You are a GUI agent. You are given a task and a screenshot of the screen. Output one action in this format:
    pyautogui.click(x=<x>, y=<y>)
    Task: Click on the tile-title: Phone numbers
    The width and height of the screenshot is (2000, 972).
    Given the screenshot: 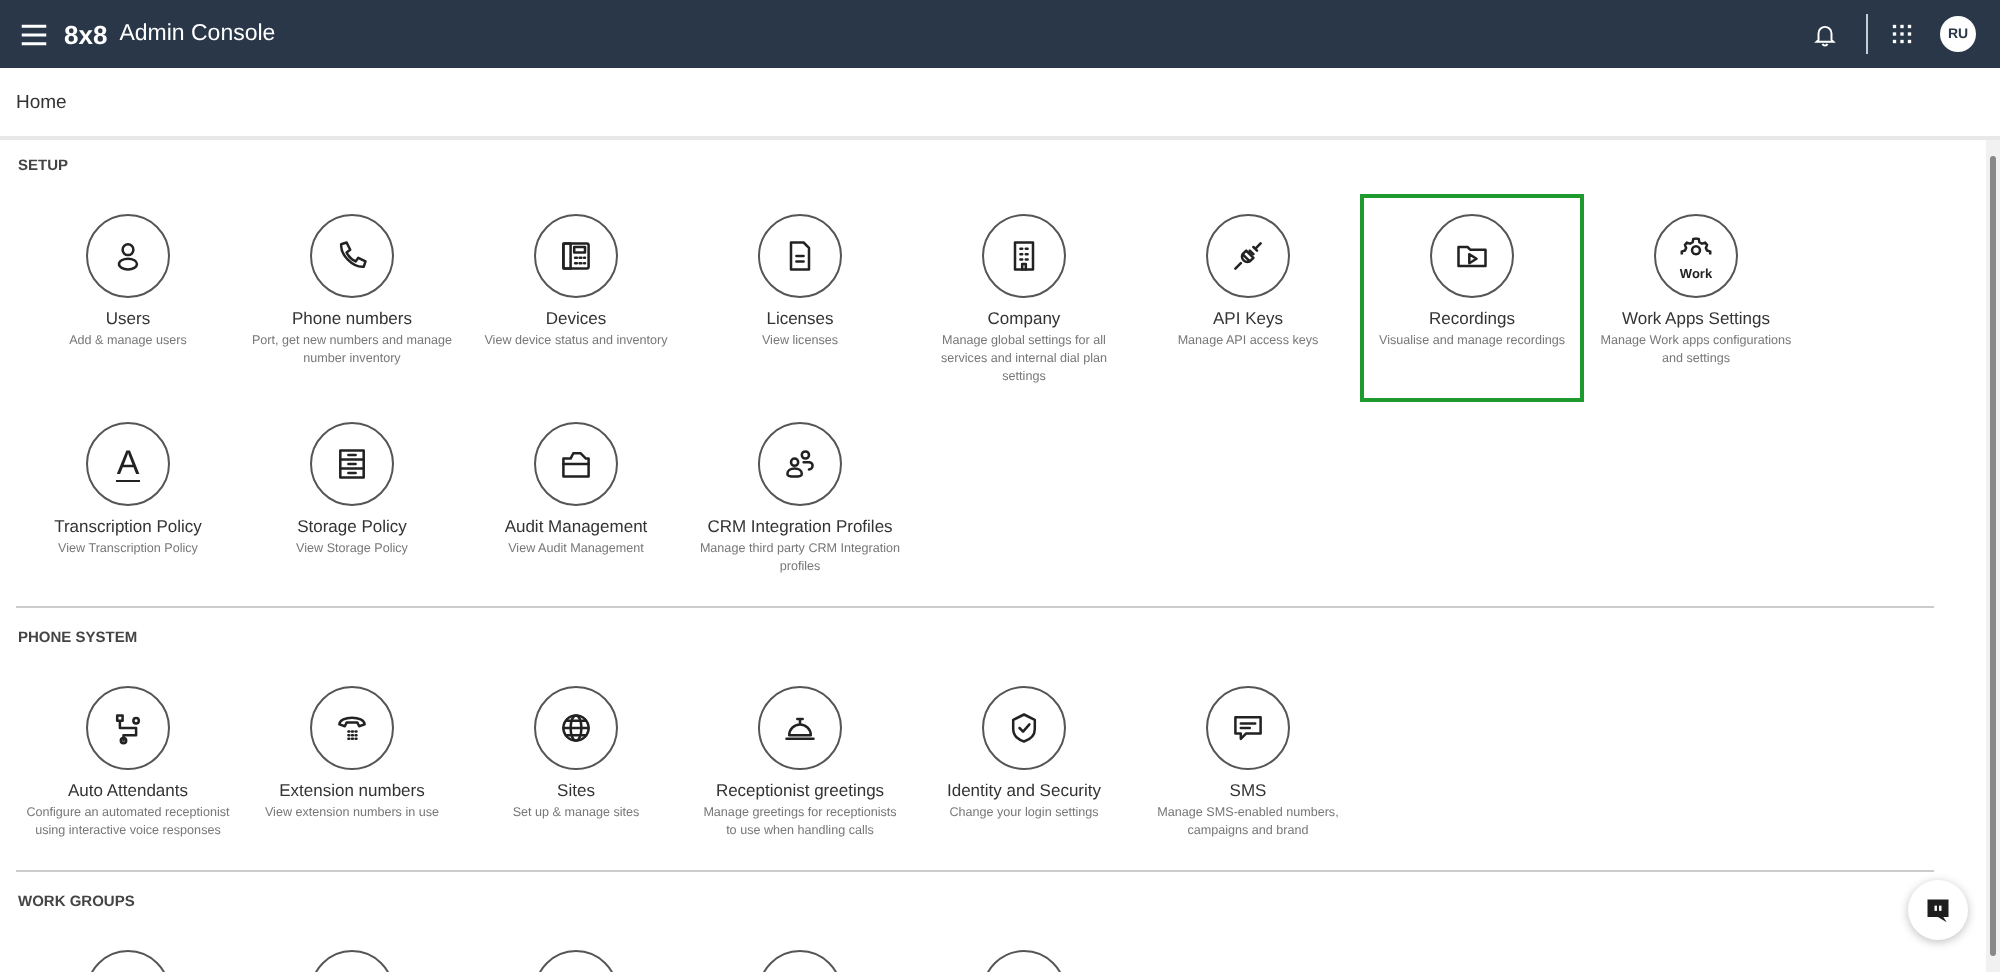 What is the action you would take?
    pyautogui.click(x=351, y=318)
    